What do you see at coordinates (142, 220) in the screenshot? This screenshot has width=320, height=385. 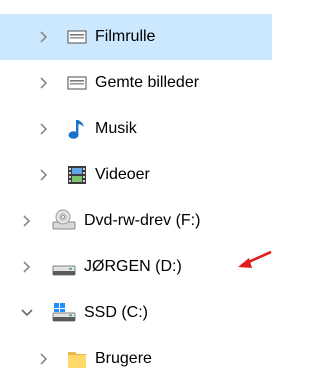 I see `tree-item-label: Dvd-rw-drev (F:)` at bounding box center [142, 220].